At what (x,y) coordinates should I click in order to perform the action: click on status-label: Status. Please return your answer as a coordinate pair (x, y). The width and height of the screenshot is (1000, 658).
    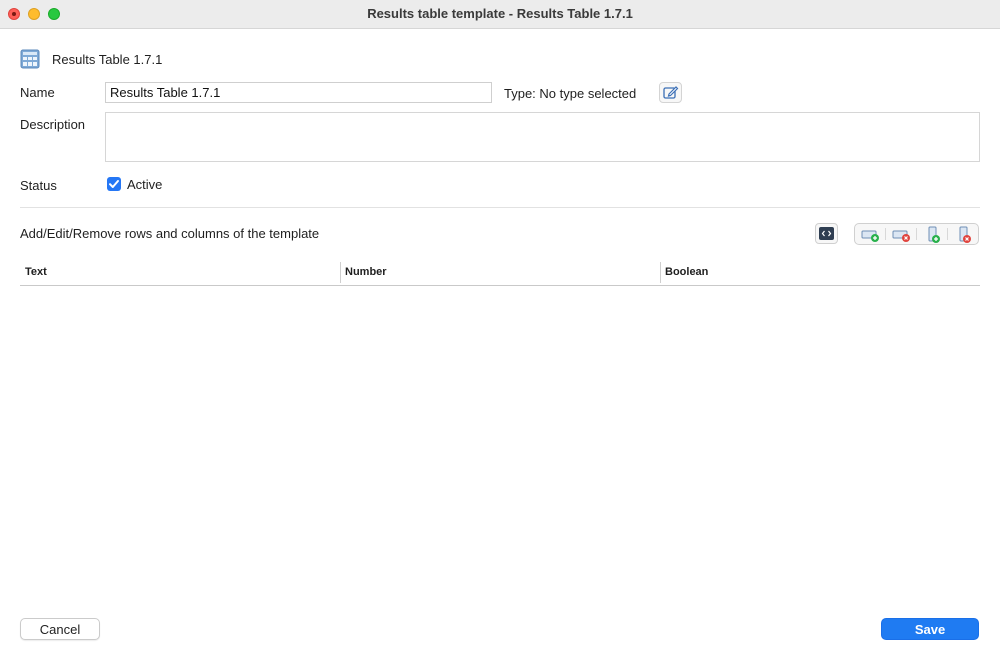
    Looking at the image, I should click on (38, 185).